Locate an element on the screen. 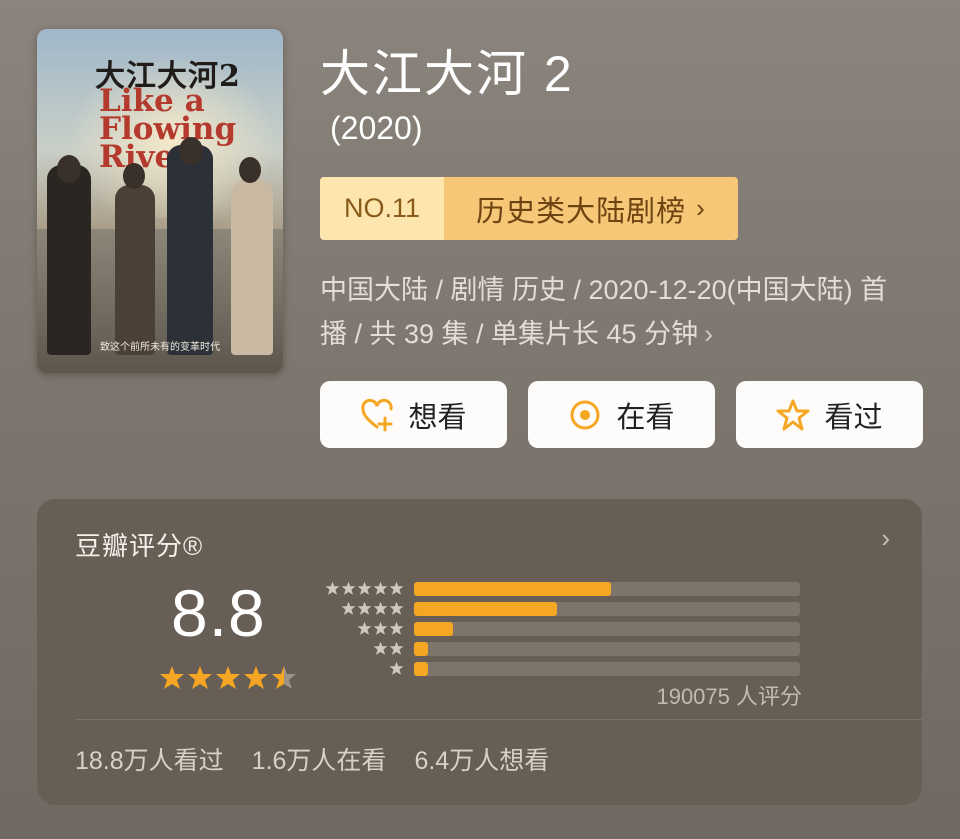 This screenshot has width=960, height=839. page-title: 大江大河 2 is located at coordinates (447, 74).